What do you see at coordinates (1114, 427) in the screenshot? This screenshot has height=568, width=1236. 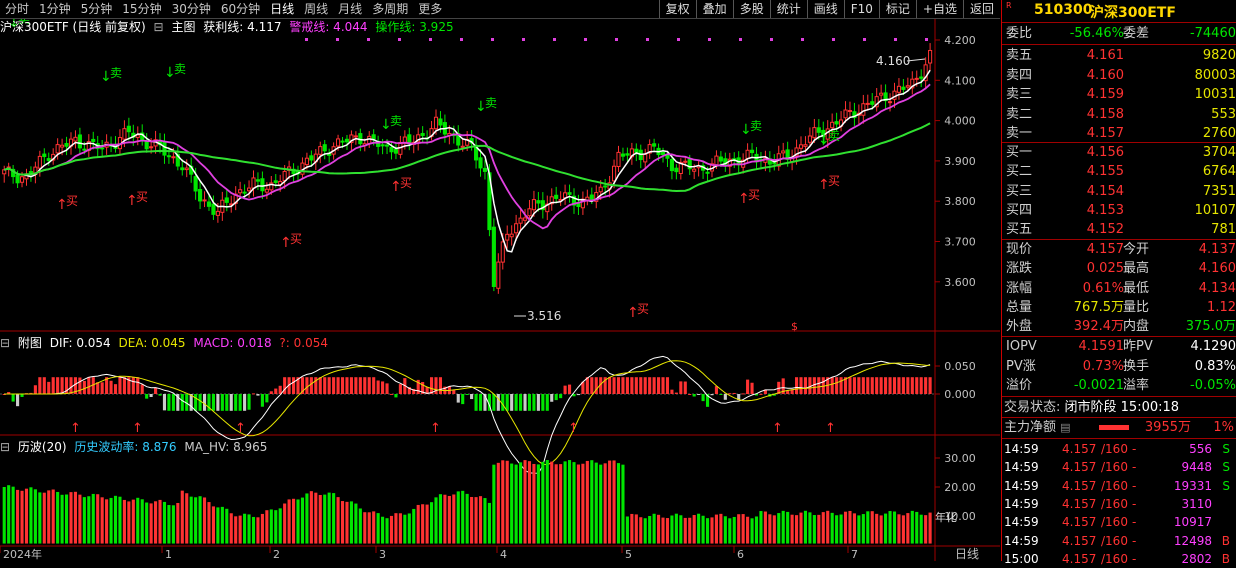 I see `flow-bar` at bounding box center [1114, 427].